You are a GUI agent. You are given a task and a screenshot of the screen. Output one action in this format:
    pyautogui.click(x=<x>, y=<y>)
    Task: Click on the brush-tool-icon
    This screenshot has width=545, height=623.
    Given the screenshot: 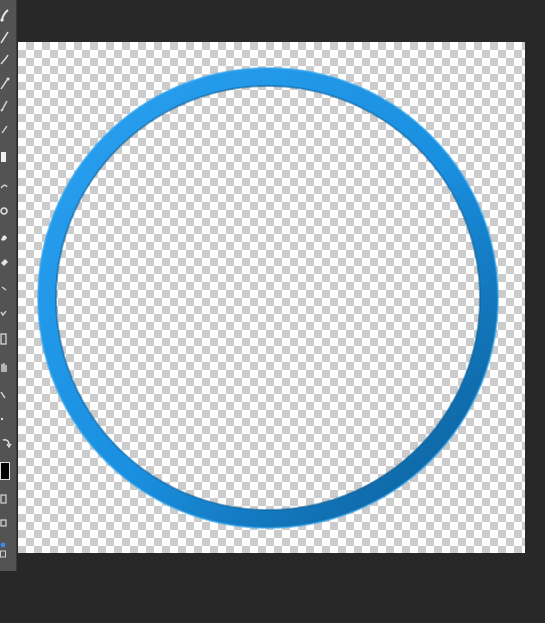 What is the action you would take?
    pyautogui.click(x=8, y=15)
    